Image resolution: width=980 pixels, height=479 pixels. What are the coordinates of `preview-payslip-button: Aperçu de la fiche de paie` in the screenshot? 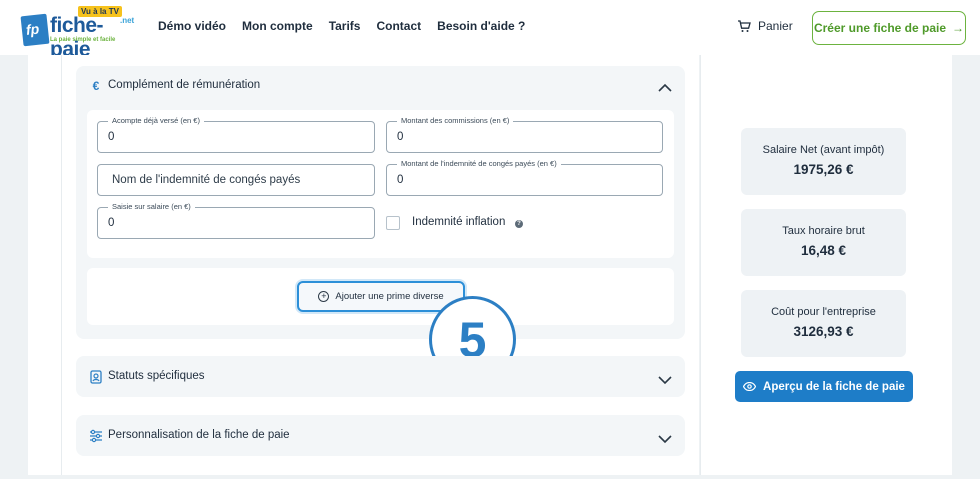 It's located at (824, 386).